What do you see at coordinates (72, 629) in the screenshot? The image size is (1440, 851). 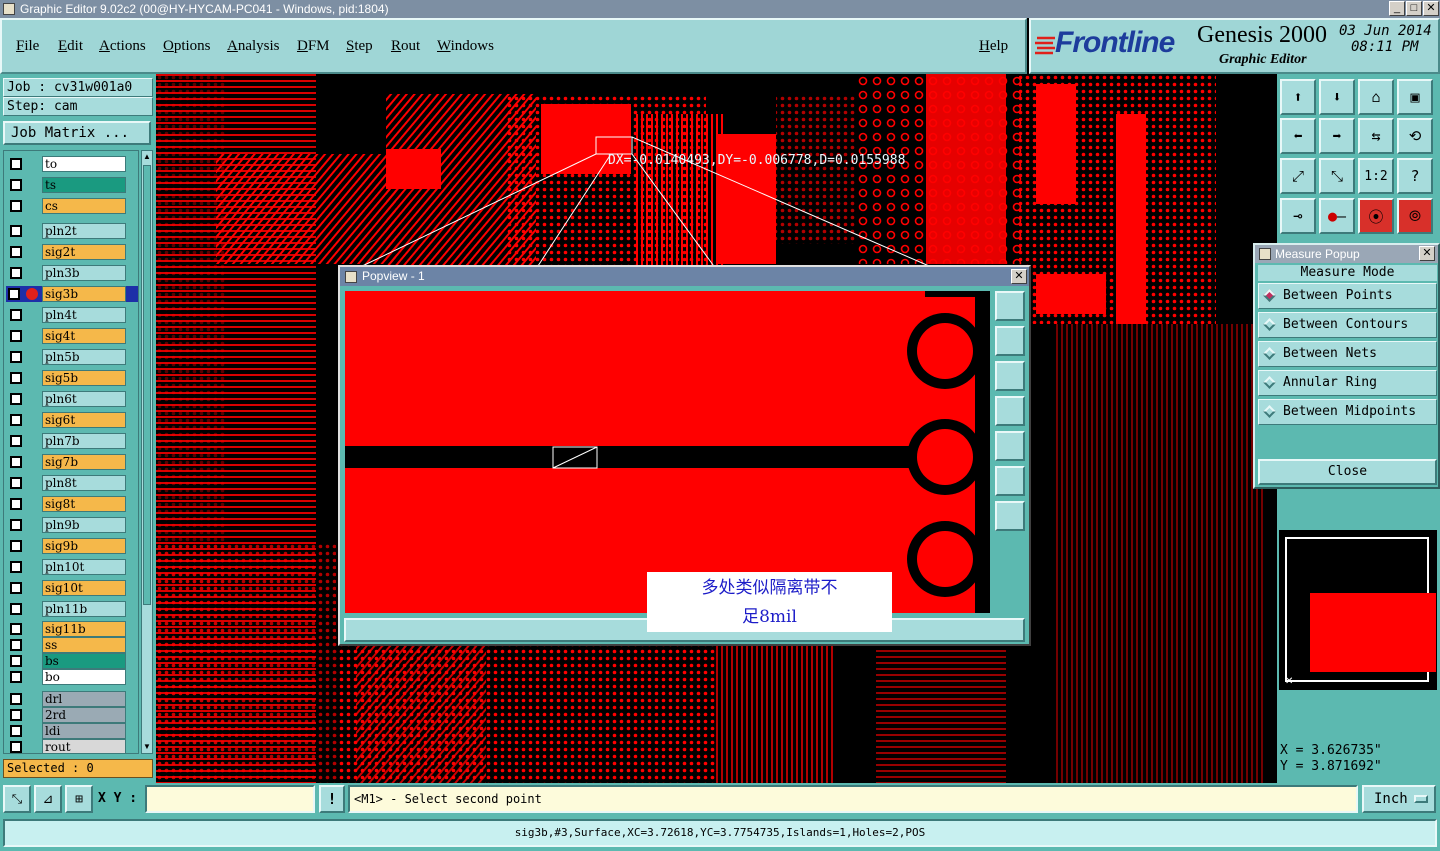 I see `layer-row: sig11b` at bounding box center [72, 629].